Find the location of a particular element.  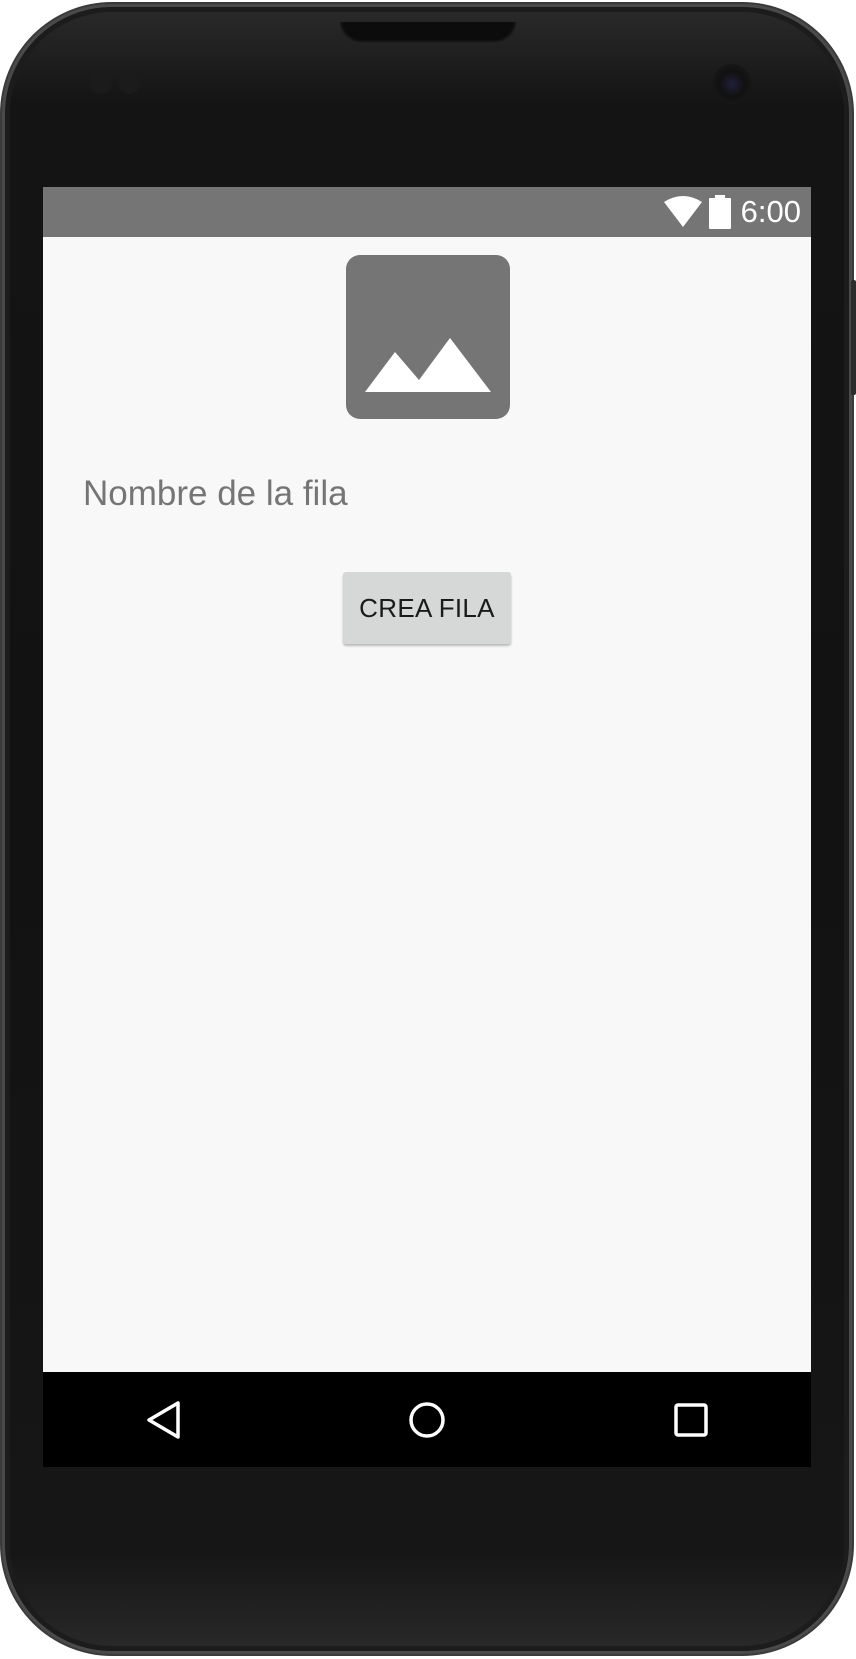

recents-button is located at coordinates (691, 1419).